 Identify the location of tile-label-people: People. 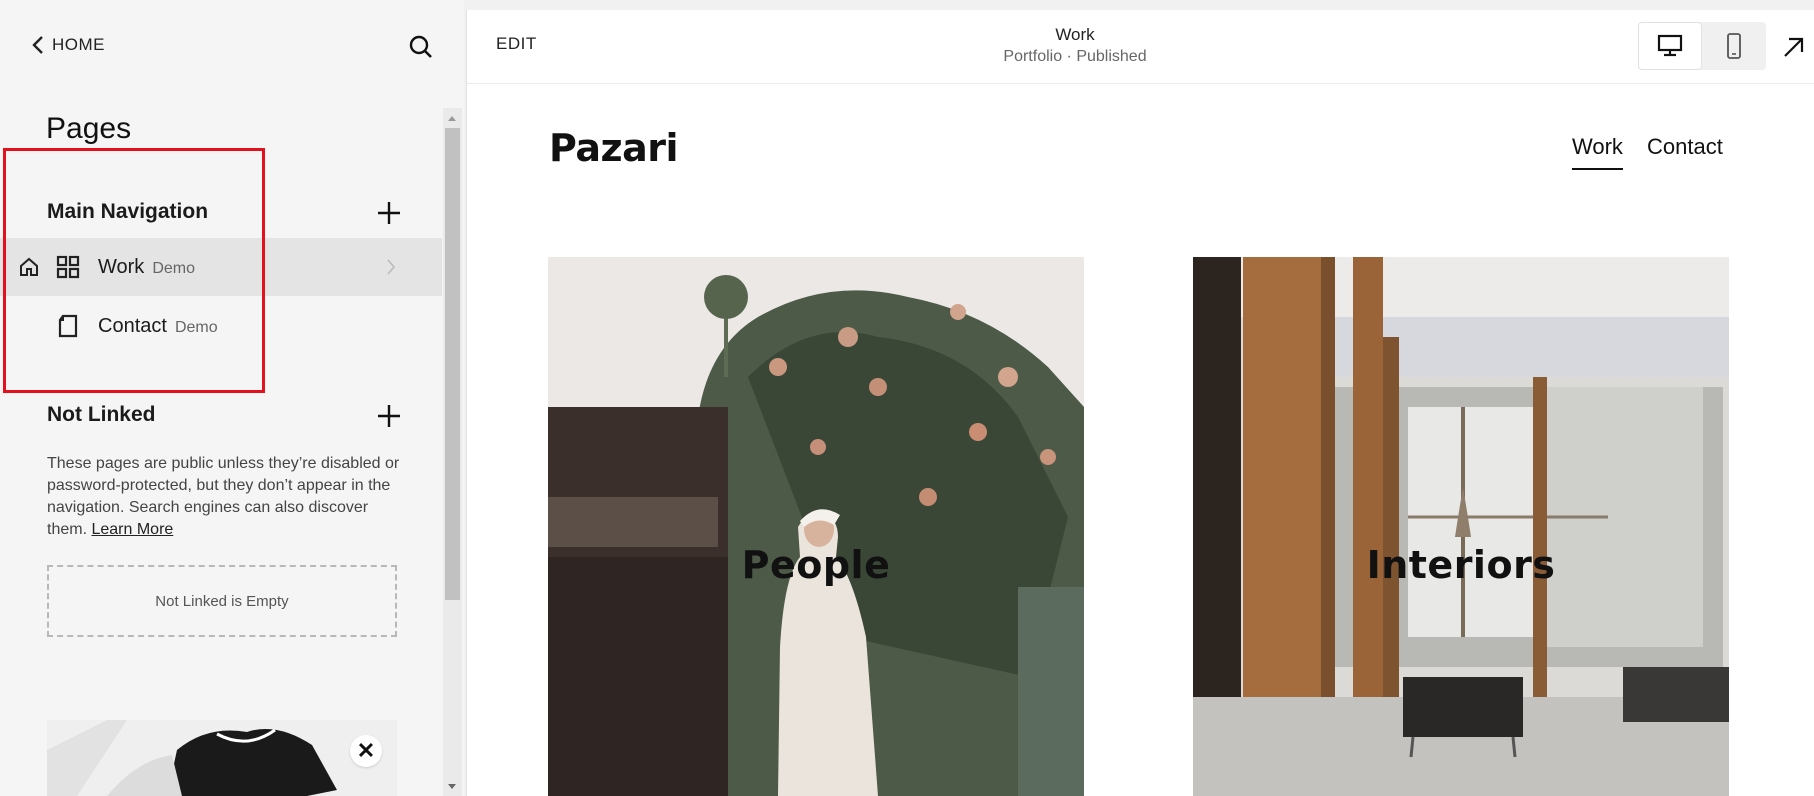
(816, 565).